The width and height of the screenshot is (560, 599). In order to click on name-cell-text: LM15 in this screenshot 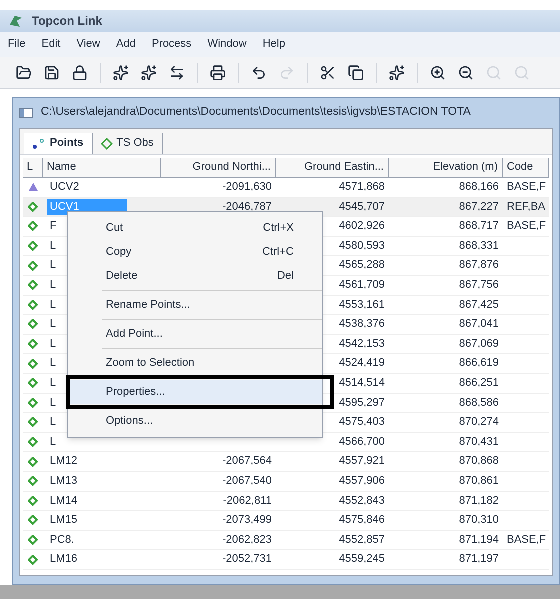, I will do `click(64, 520)`.